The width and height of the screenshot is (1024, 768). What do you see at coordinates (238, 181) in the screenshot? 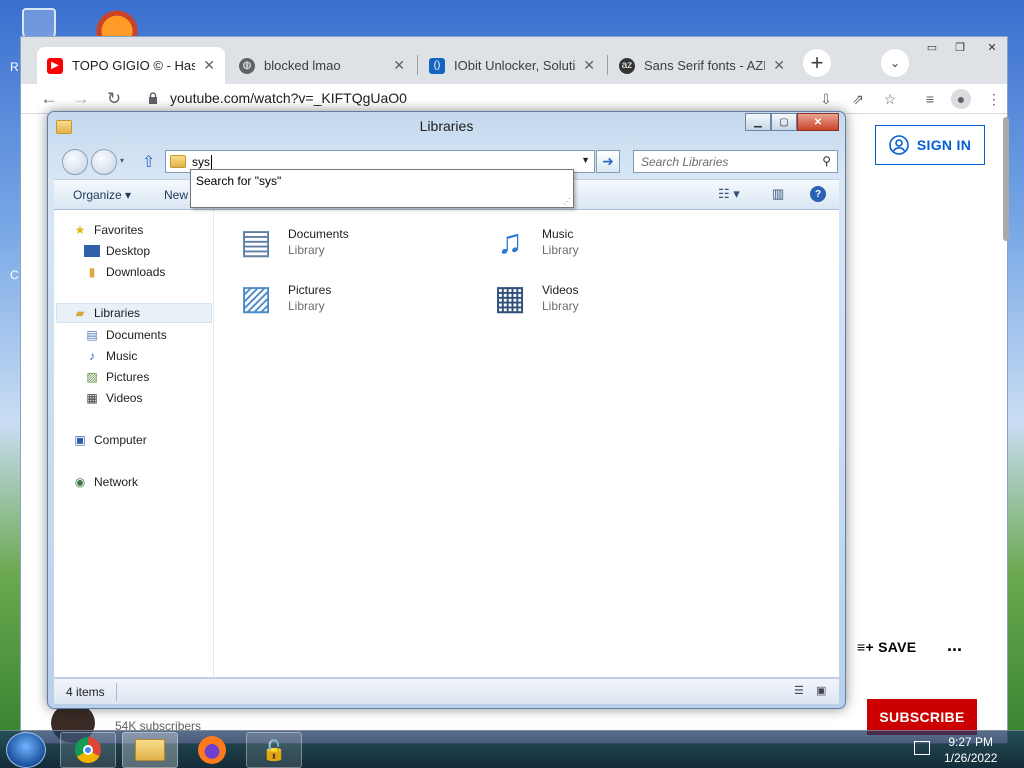
I see `suggestion-item: Search for "sys"` at bounding box center [238, 181].